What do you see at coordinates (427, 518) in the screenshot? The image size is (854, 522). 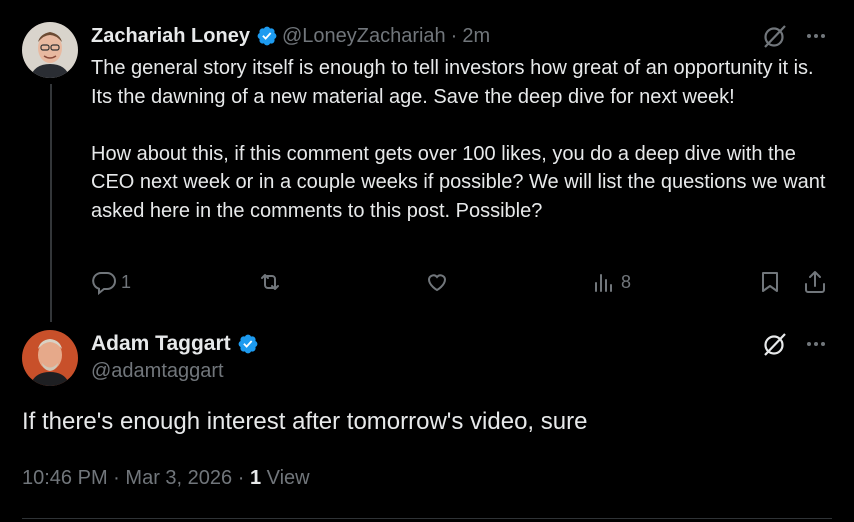 I see `divider` at bounding box center [427, 518].